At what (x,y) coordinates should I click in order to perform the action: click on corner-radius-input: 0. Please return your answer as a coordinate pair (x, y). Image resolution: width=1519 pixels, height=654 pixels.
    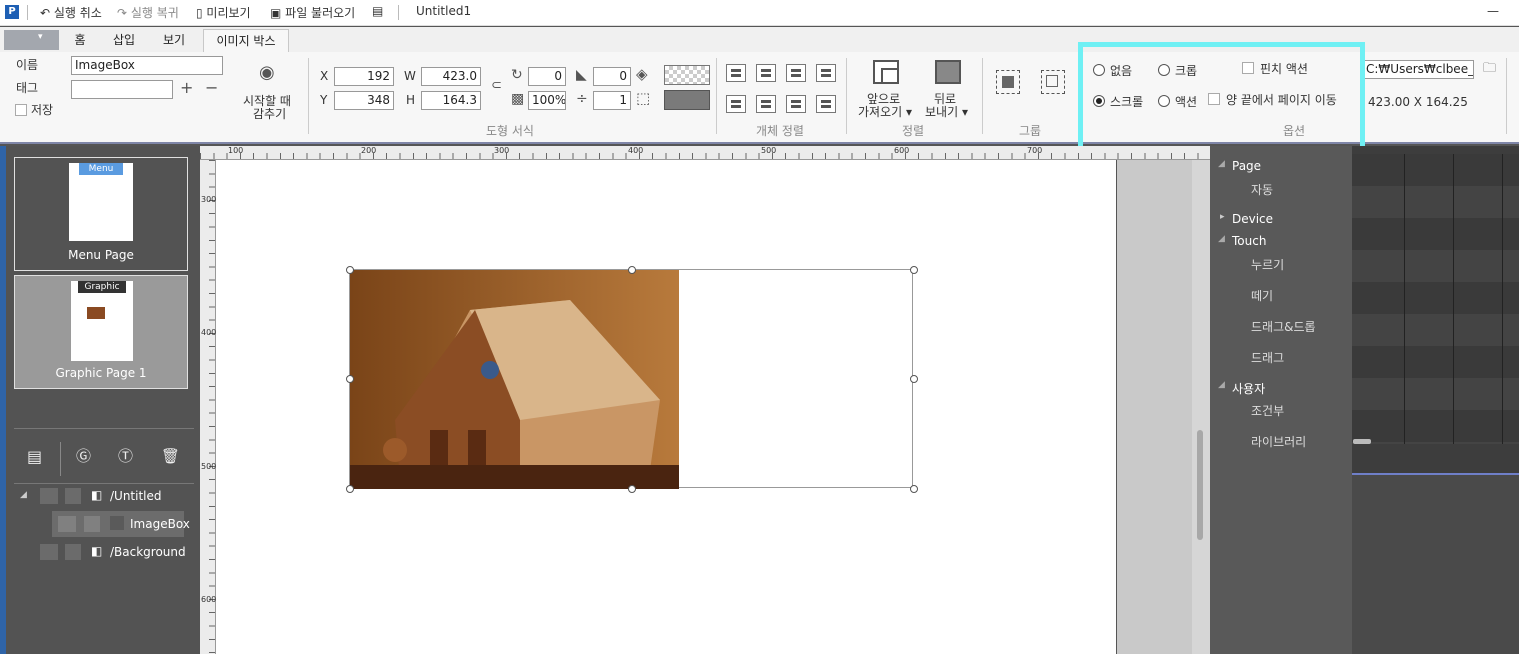
    Looking at the image, I should click on (612, 76).